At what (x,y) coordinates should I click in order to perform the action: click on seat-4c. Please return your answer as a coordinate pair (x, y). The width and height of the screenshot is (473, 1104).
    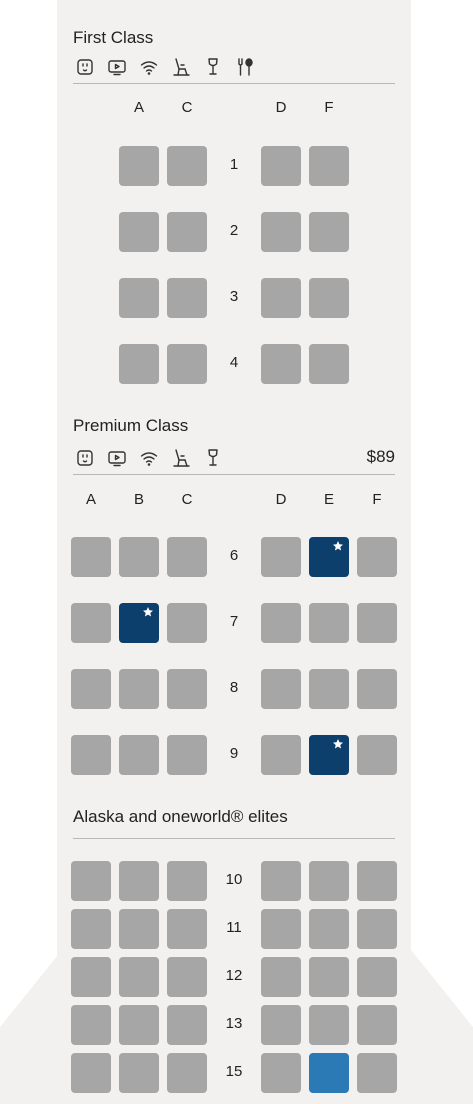
    Looking at the image, I should click on (187, 364).